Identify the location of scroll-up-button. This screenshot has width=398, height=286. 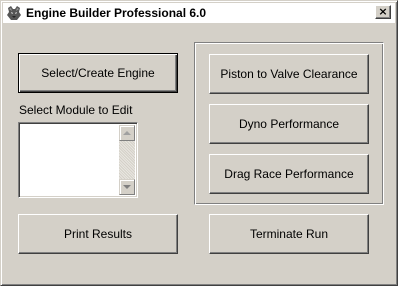
(127, 133).